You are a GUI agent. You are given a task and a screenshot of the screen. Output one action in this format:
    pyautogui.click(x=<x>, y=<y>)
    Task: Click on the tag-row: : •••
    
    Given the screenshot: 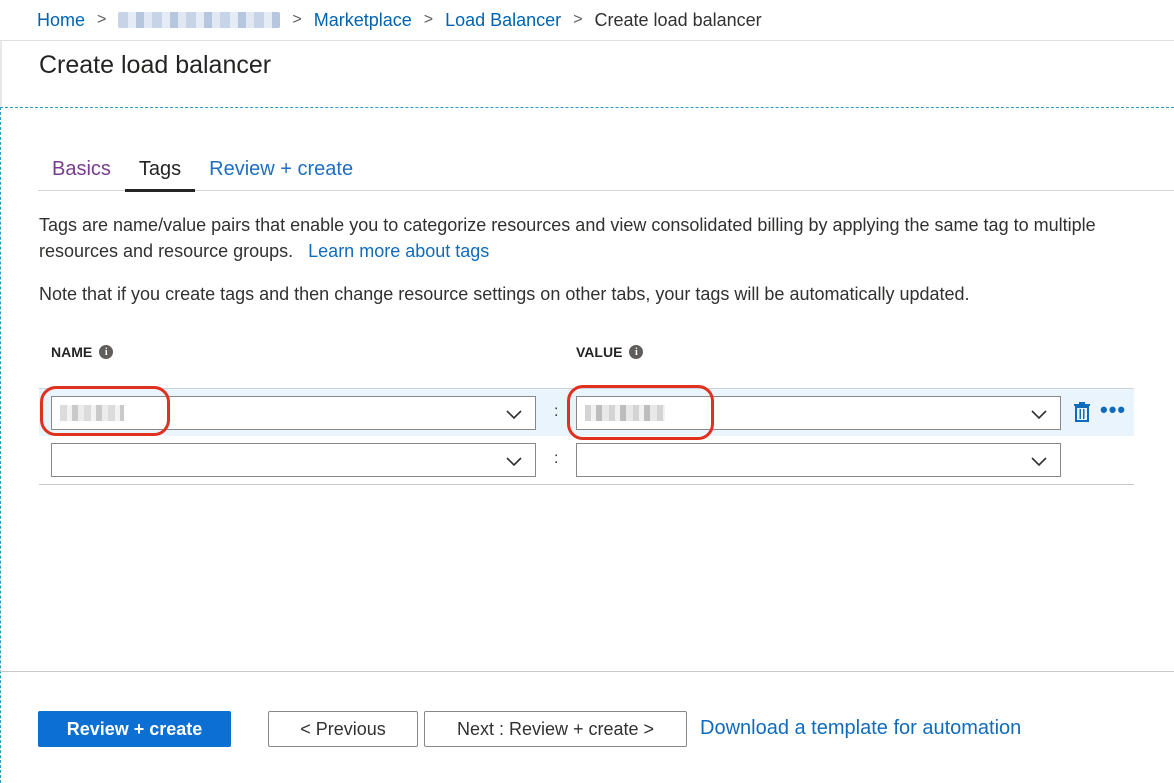 What is the action you would take?
    pyautogui.click(x=586, y=412)
    